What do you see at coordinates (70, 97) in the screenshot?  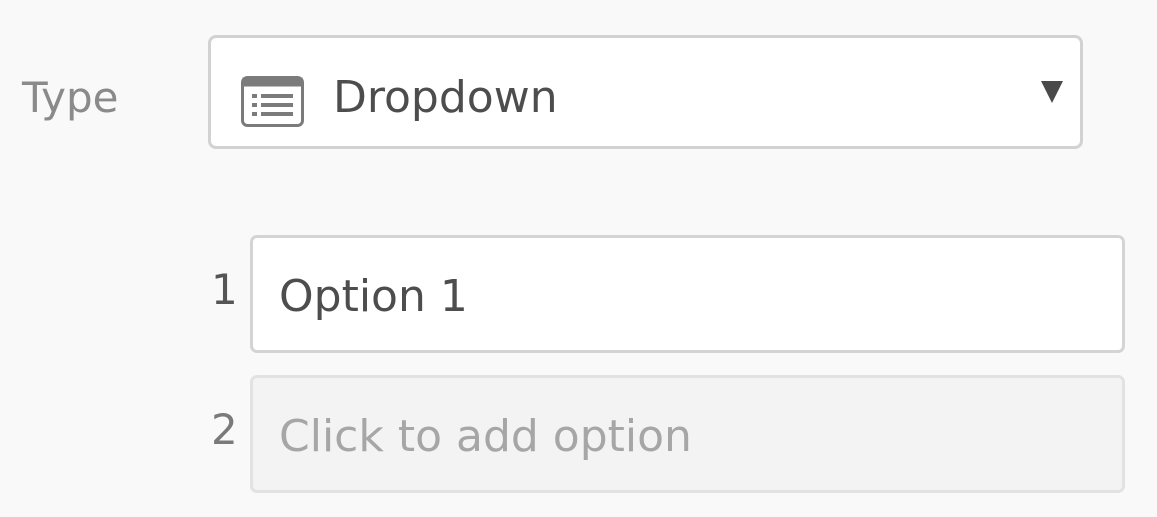 I see `type-label: Type` at bounding box center [70, 97].